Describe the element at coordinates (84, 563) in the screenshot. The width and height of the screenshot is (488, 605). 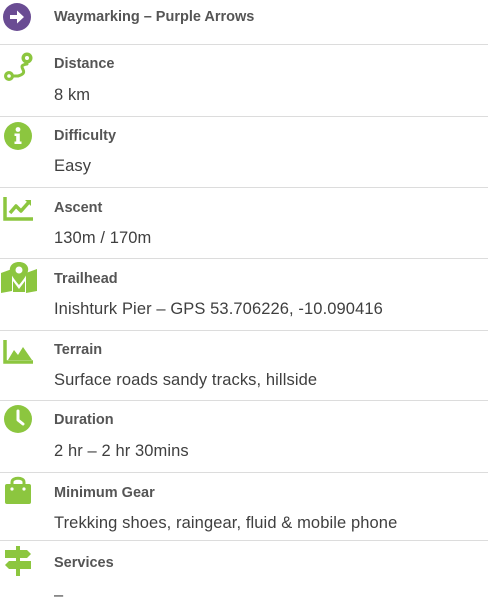
I see `services-label: Services` at that location.